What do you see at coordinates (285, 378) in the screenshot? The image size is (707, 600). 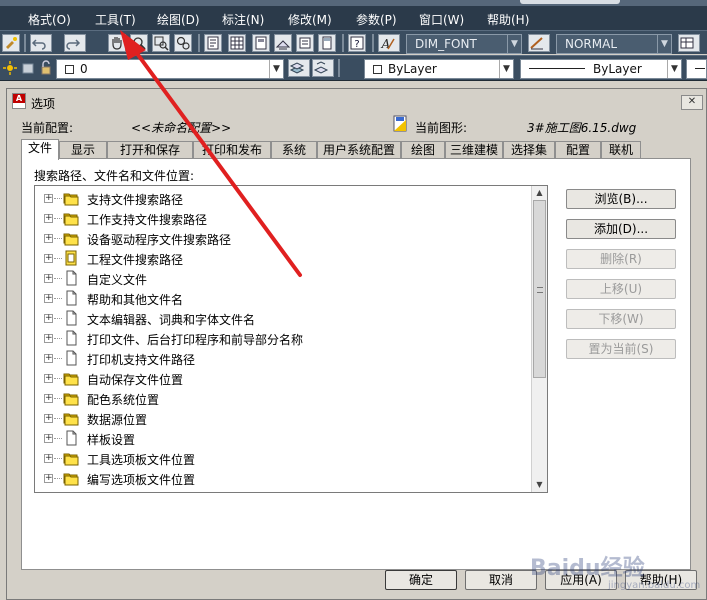 I see `tree-item: + 自动保存文件位置` at bounding box center [285, 378].